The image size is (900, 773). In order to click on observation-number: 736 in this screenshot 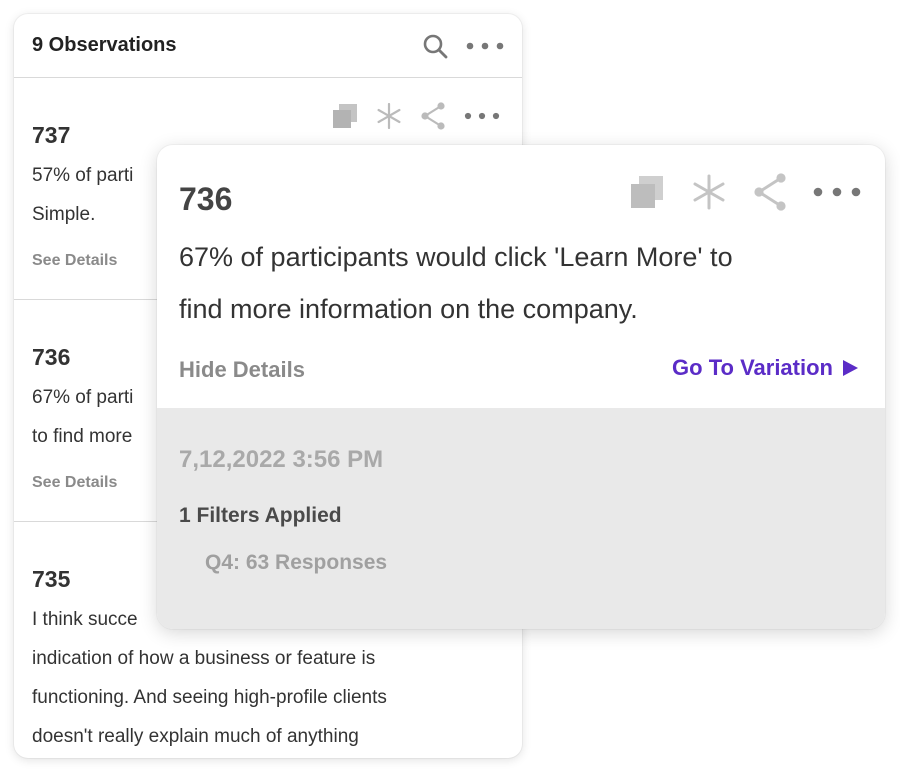, I will do `click(51, 357)`.